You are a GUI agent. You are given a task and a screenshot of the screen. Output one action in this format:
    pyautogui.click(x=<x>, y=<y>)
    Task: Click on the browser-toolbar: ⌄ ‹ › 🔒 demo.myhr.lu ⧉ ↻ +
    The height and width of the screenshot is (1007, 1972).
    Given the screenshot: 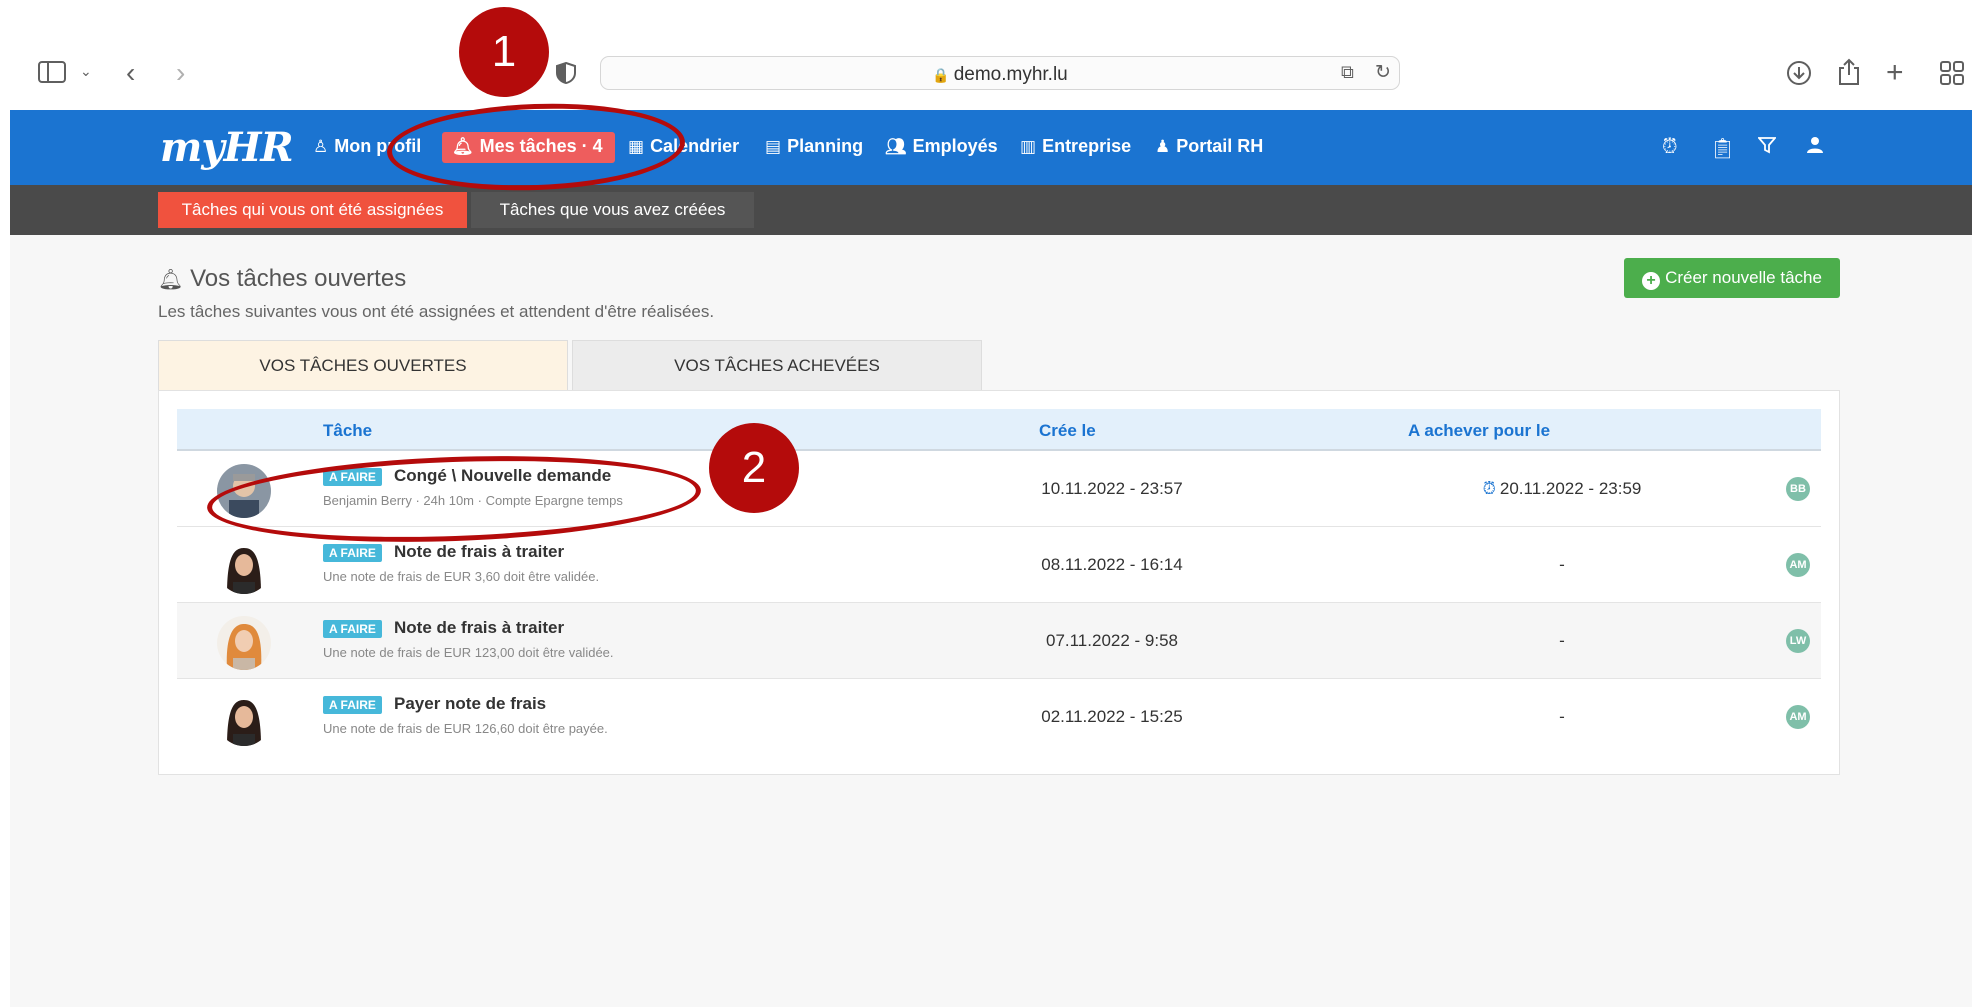 What is the action you would take?
    pyautogui.click(x=986, y=55)
    